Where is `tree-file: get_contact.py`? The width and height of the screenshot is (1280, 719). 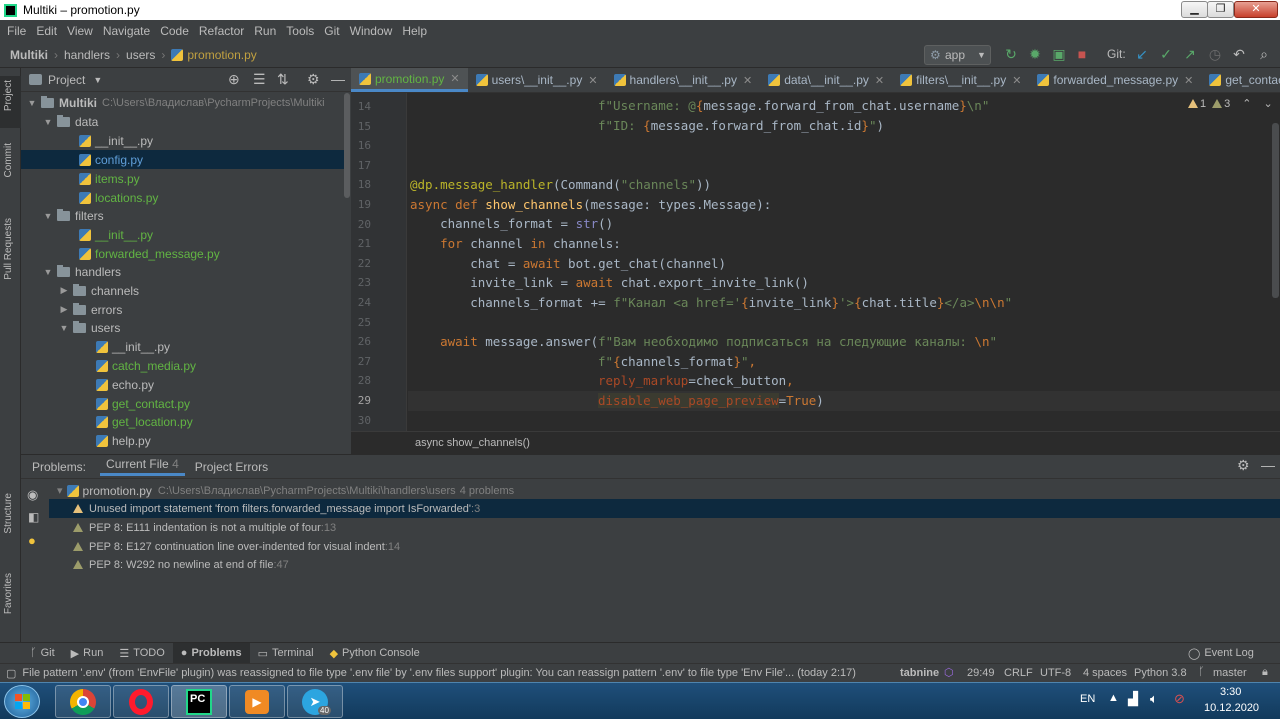
tree-file: get_contact.py is located at coordinates (143, 403).